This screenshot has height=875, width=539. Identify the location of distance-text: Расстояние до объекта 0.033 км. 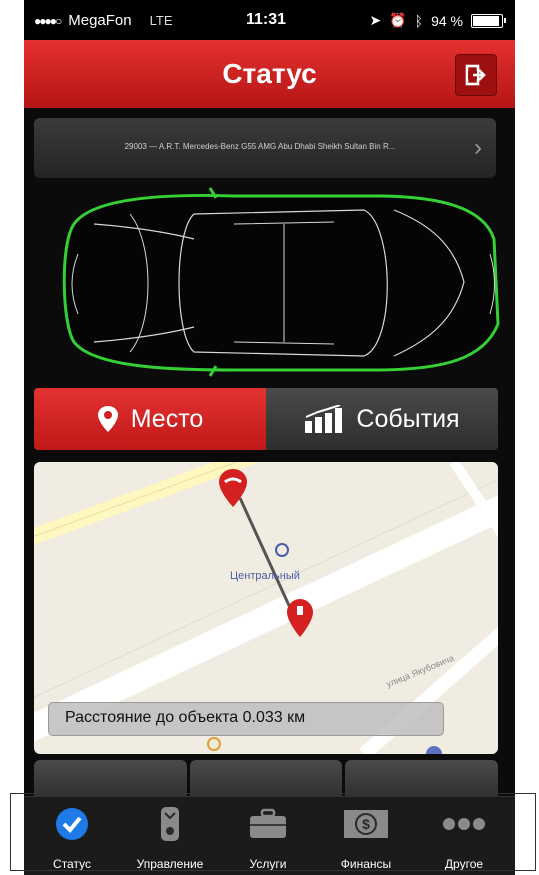
(185, 717).